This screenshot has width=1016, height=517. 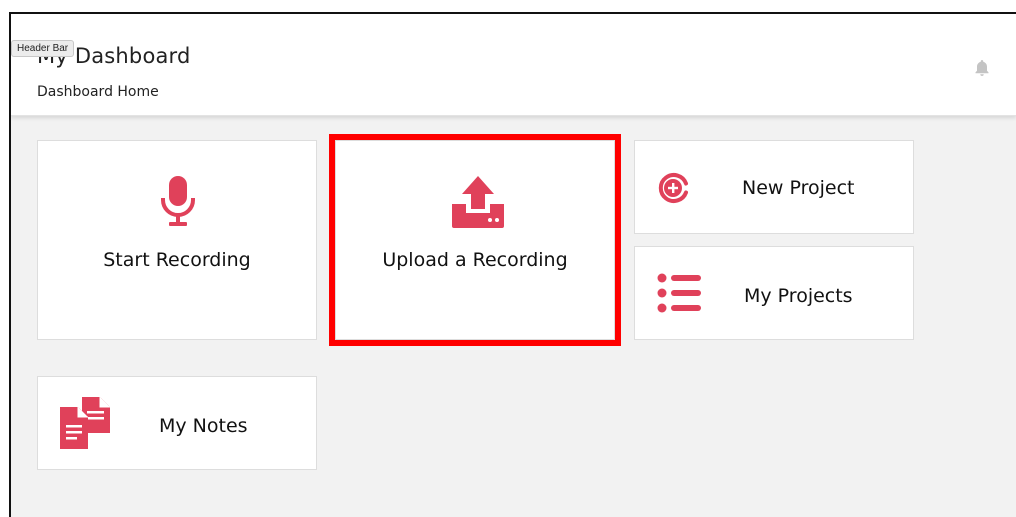 I want to click on my-projects-label: My Projects, so click(x=798, y=296).